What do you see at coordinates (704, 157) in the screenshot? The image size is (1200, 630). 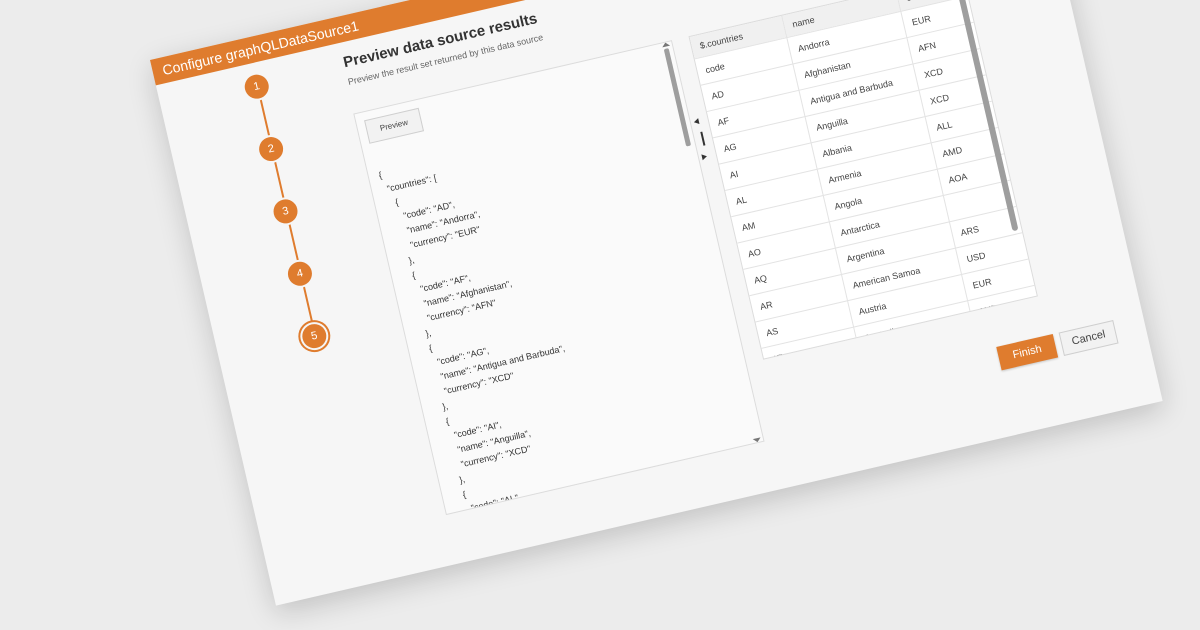 I see `splitter-right-arrow-icon` at bounding box center [704, 157].